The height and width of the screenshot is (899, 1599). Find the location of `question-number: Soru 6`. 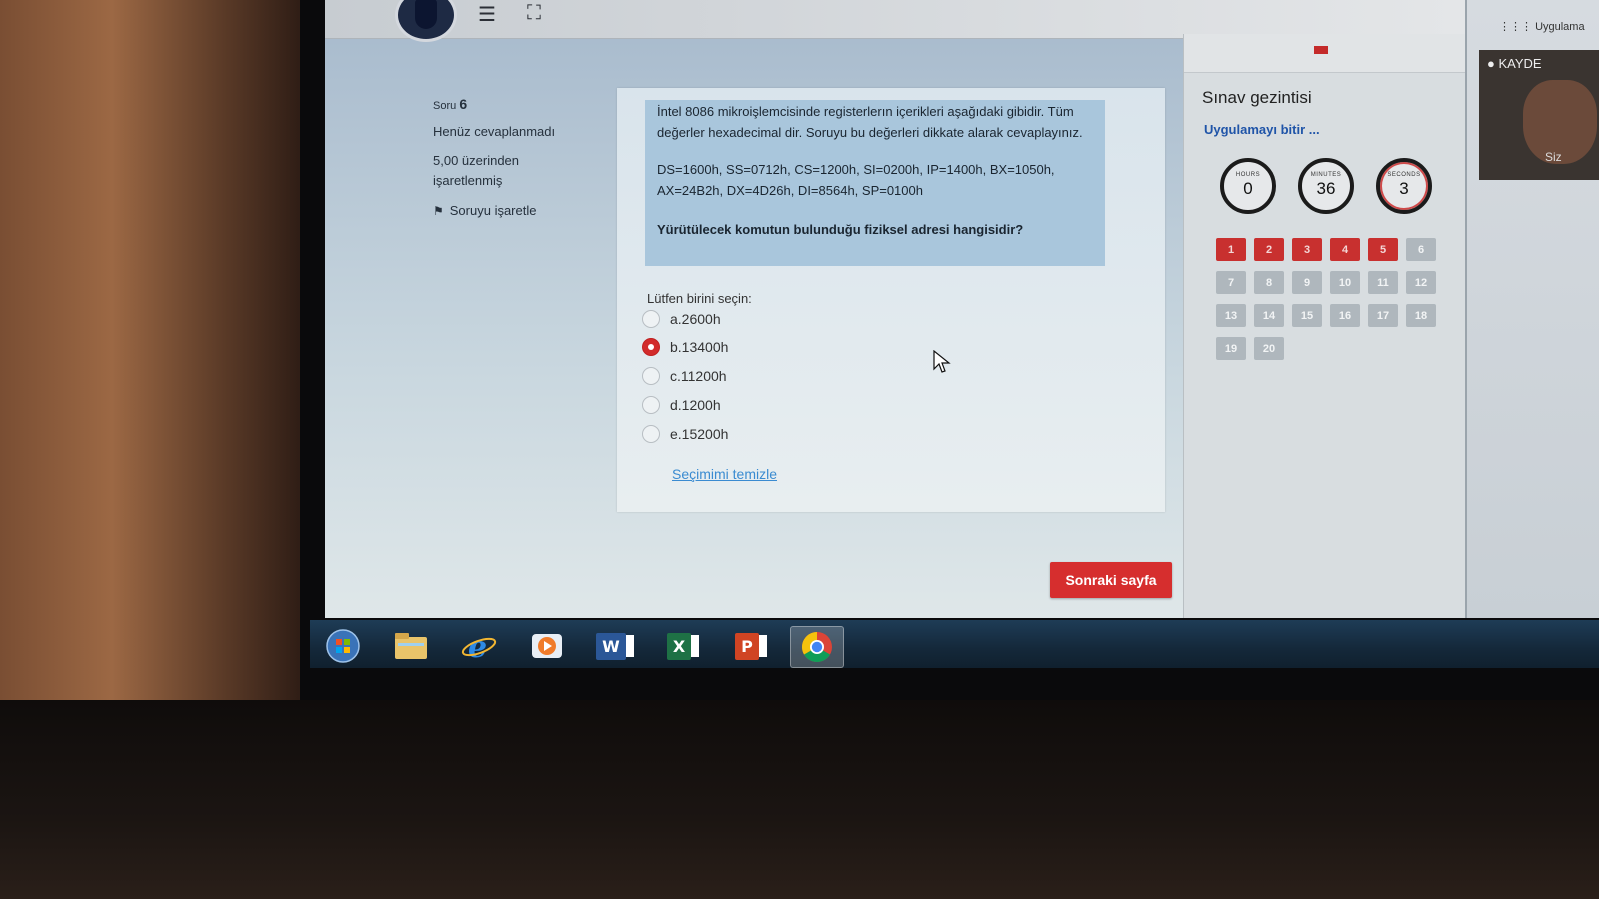

question-number: Soru 6 is located at coordinates (494, 104).